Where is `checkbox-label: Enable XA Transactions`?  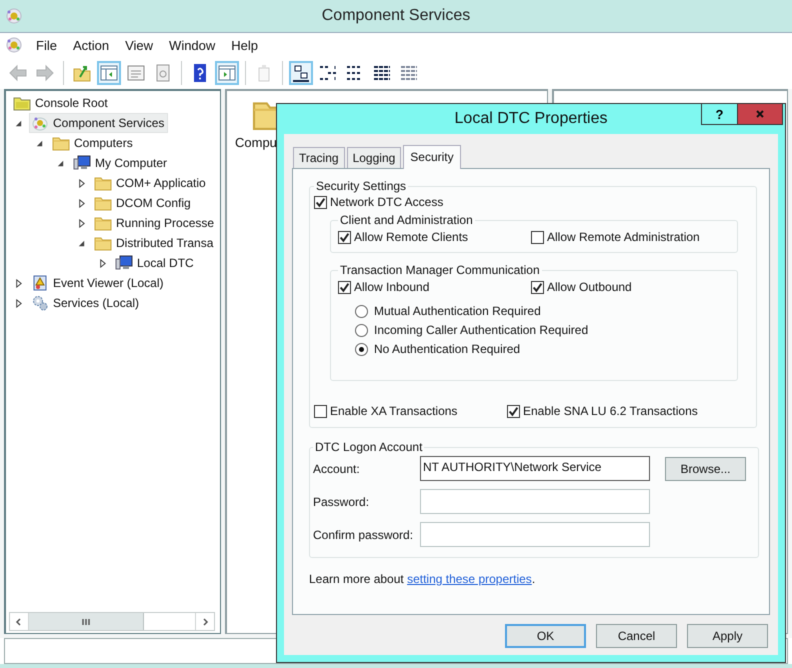 checkbox-label: Enable XA Transactions is located at coordinates (394, 411).